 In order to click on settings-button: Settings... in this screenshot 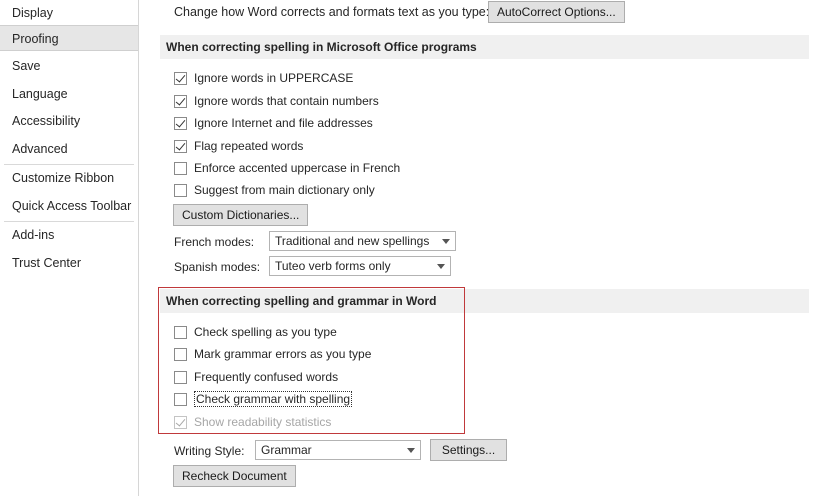, I will do `click(468, 450)`.